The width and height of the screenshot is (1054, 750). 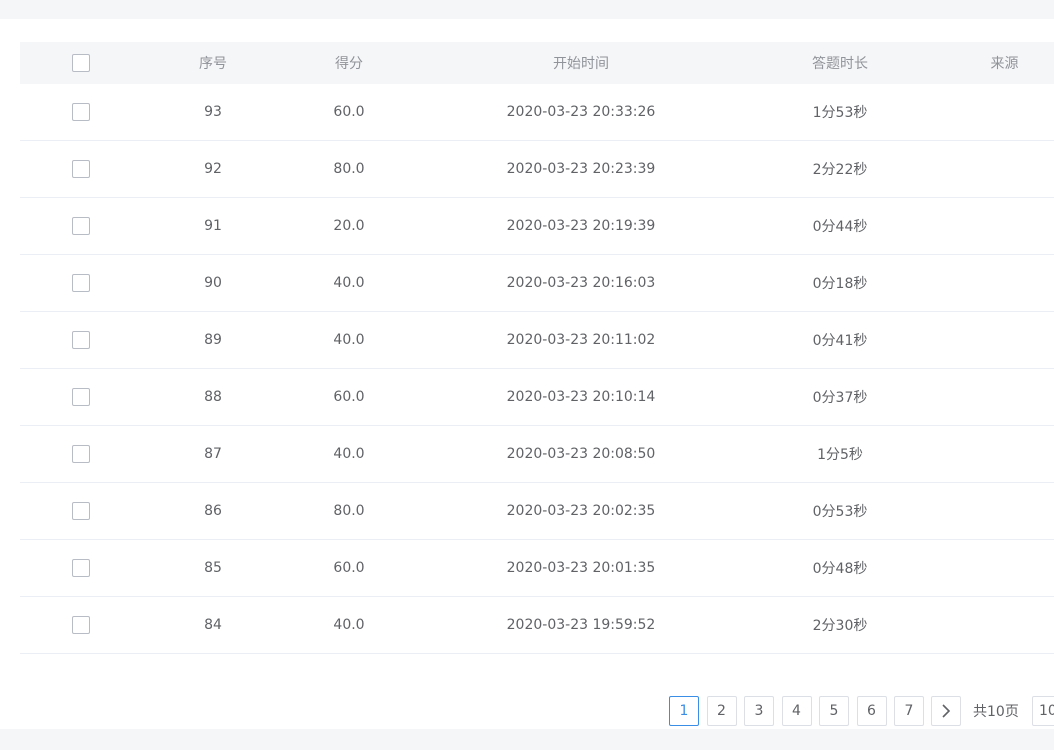 I want to click on cell-start-time: 2020-03-23 20:01:35, so click(x=581, y=568).